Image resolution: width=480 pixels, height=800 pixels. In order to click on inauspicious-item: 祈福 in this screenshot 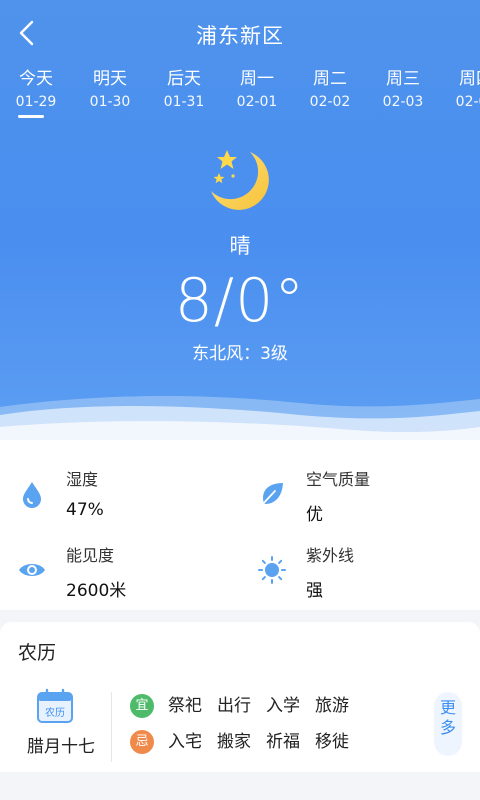, I will do `click(283, 742)`.